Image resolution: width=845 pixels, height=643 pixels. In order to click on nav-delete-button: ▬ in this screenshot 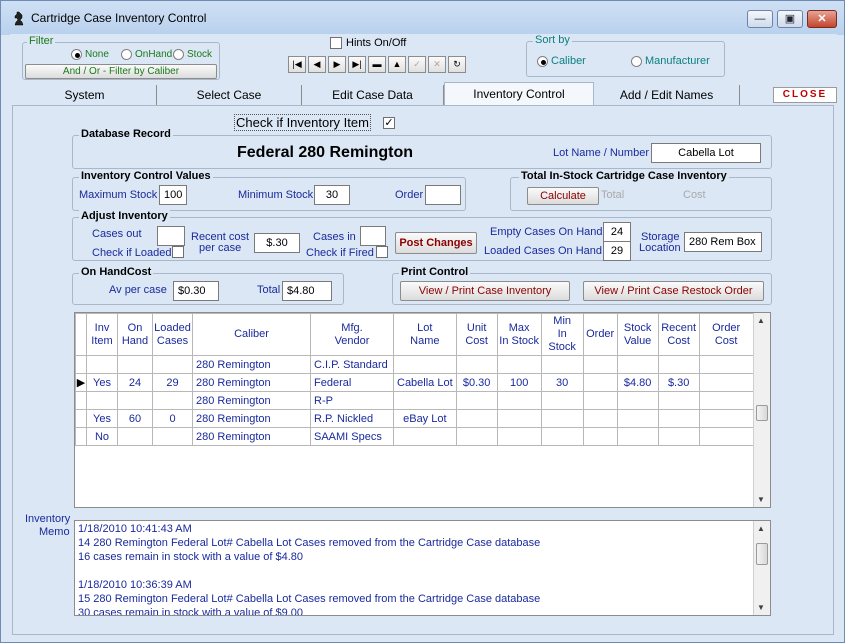, I will do `click(377, 64)`.